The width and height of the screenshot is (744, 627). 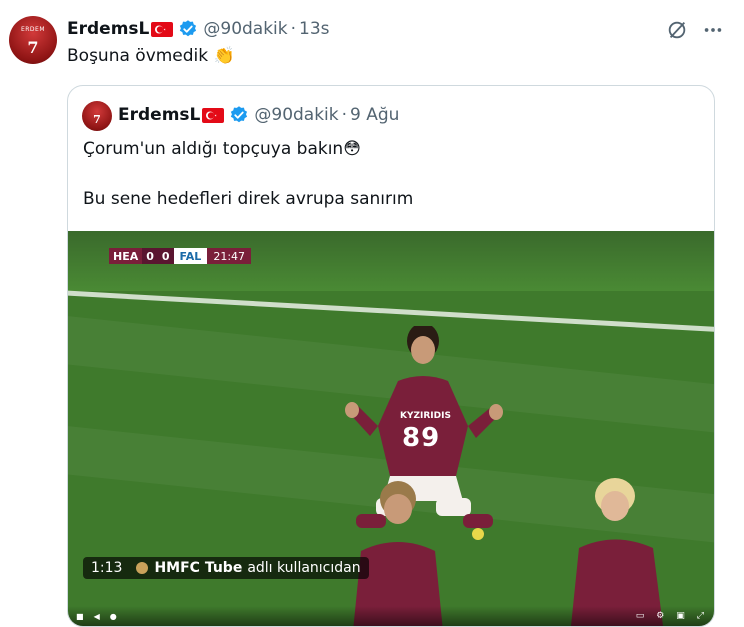 I want to click on video-controls-left: ■ ◀ ●, so click(x=96, y=616).